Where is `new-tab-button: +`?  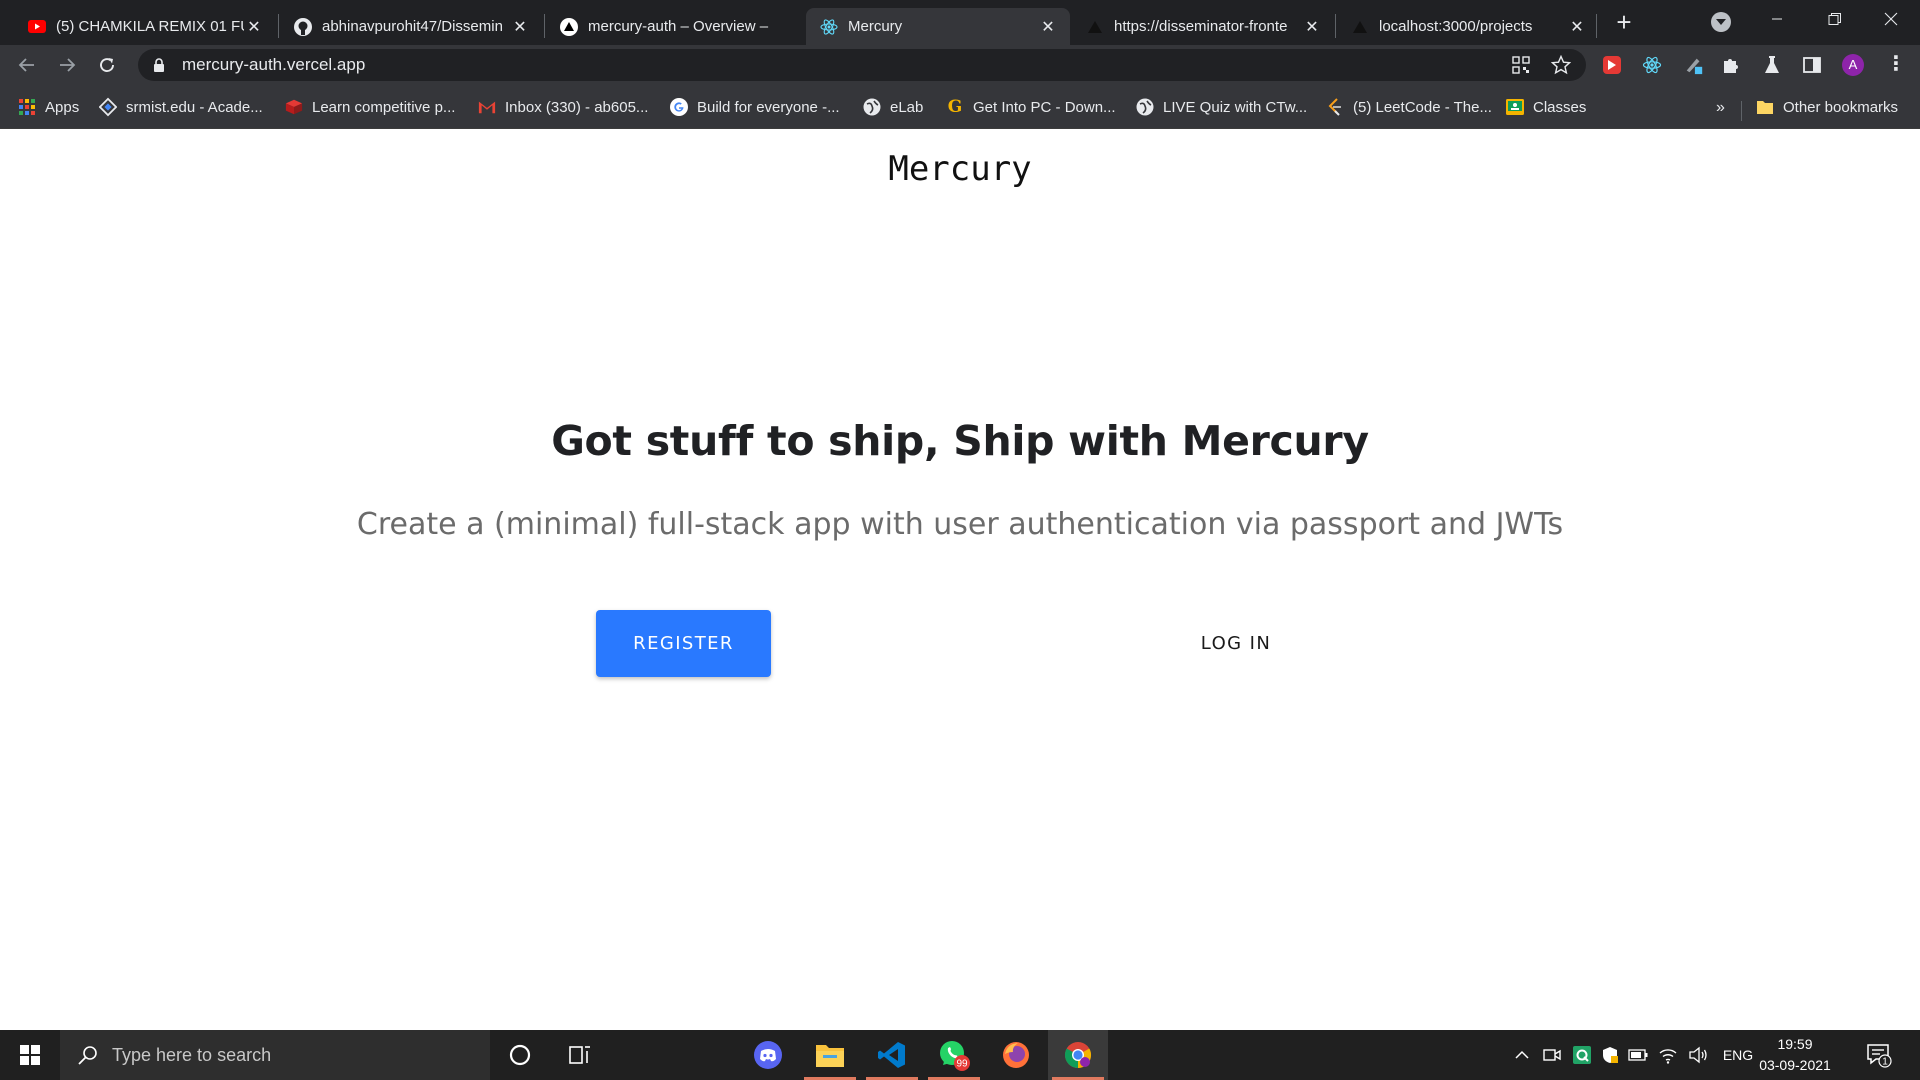 new-tab-button: + is located at coordinates (1624, 23).